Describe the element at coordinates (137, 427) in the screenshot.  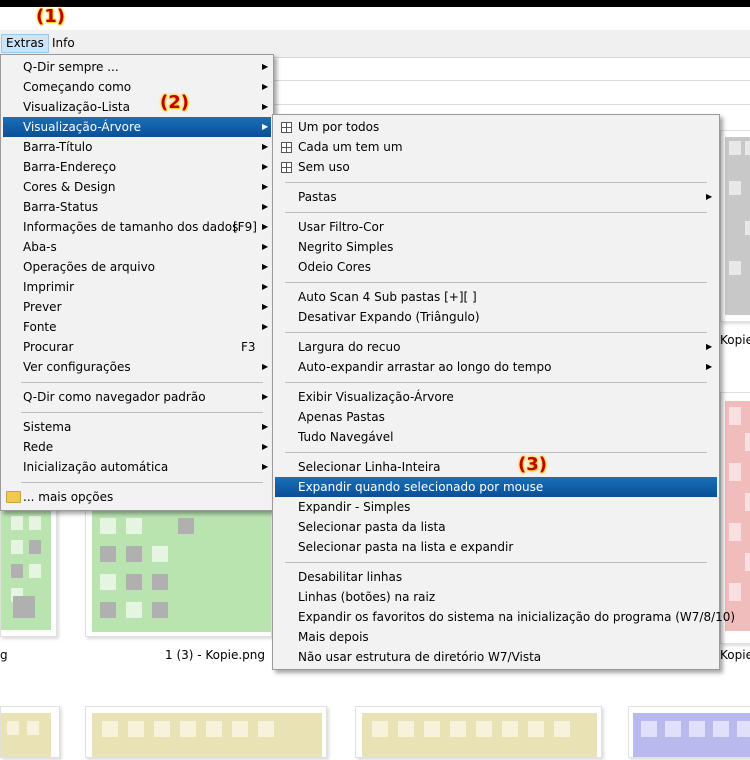
I see `menu-item-sistema: Sistema ▶` at that location.